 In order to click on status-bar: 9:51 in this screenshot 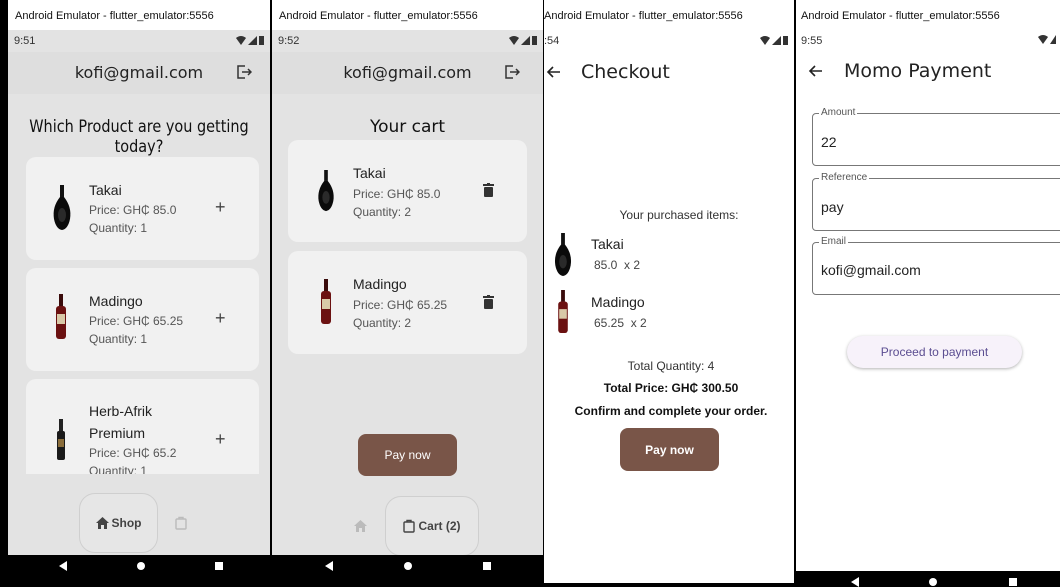, I will do `click(139, 41)`.